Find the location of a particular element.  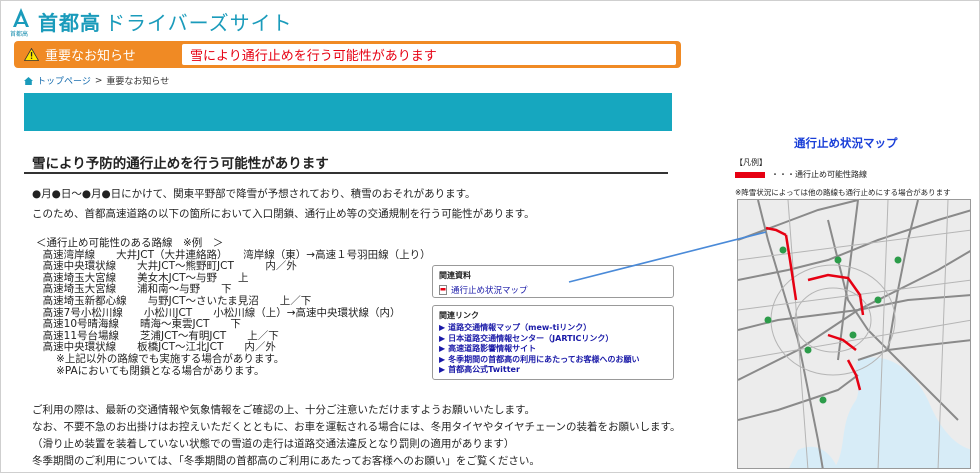

related-link-item: ▶ 日本道路交通情報センター（JARTICリンク） is located at coordinates (553, 339).